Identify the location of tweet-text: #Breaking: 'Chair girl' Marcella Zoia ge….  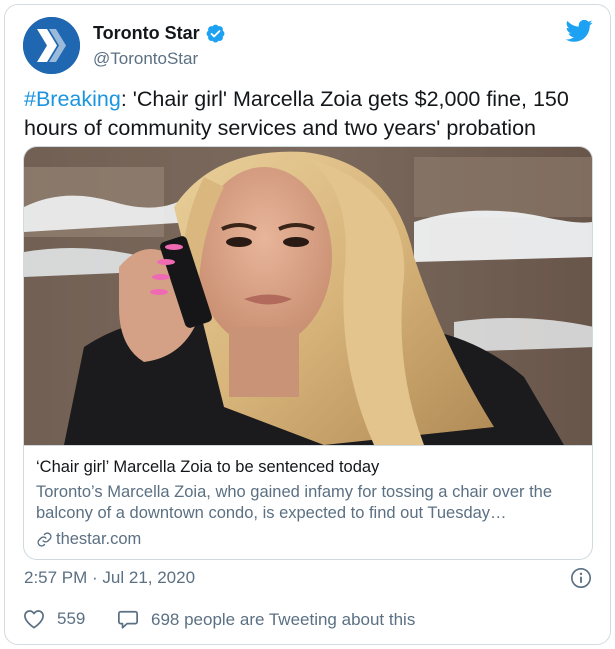
(311, 114).